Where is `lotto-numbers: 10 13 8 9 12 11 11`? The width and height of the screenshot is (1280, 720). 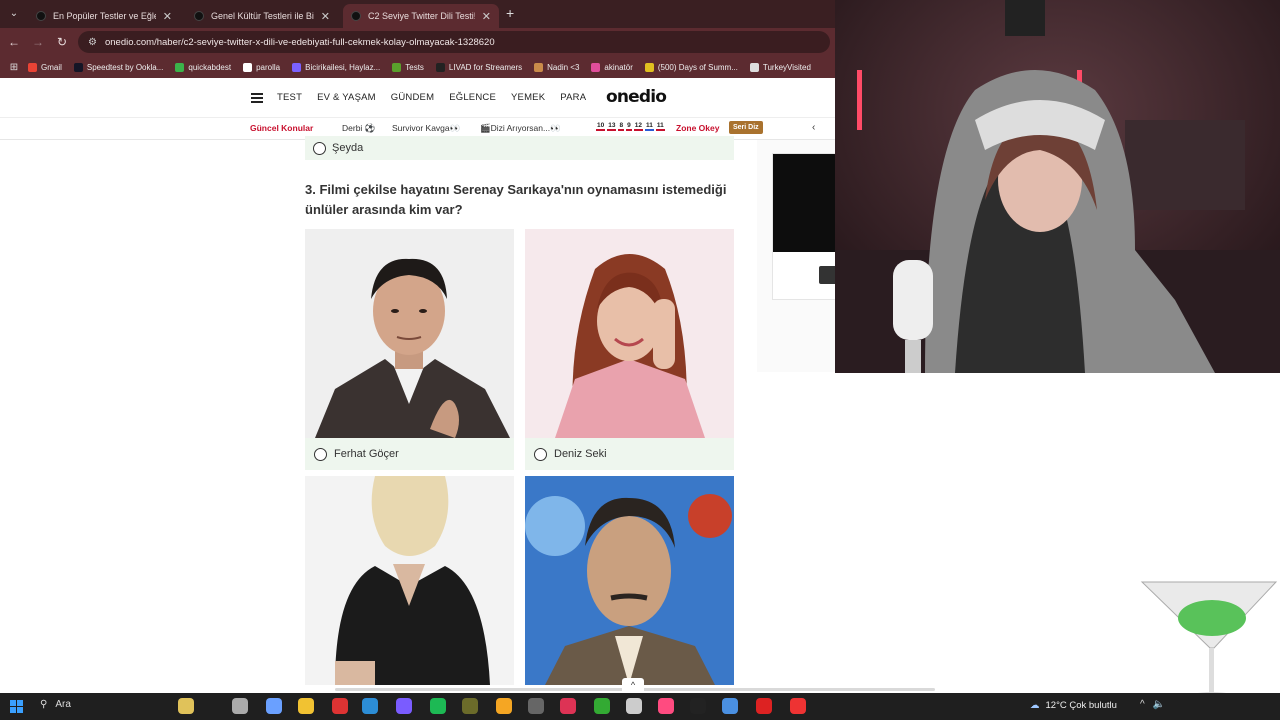 lotto-numbers: 10 13 8 9 12 11 11 is located at coordinates (630, 126).